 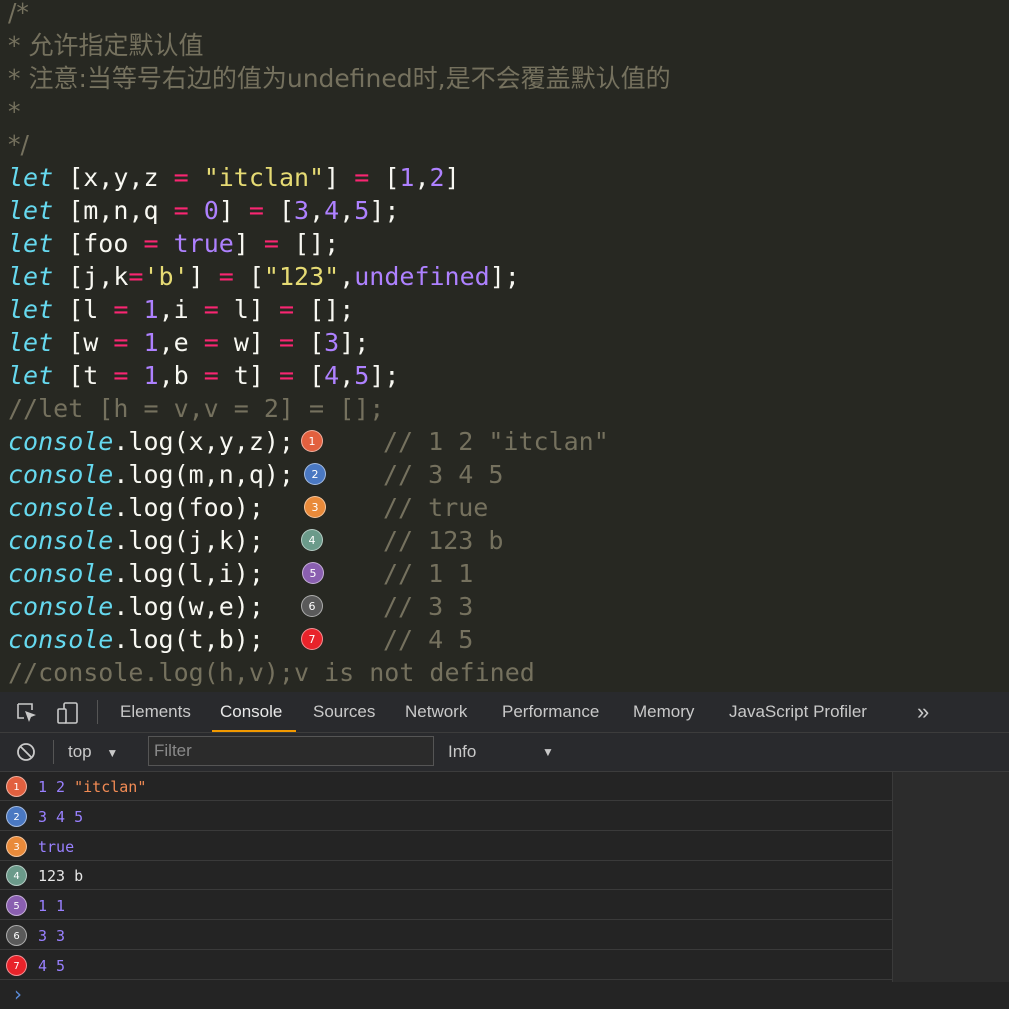 What do you see at coordinates (27, 713) in the screenshot?
I see `inspect-element-icon` at bounding box center [27, 713].